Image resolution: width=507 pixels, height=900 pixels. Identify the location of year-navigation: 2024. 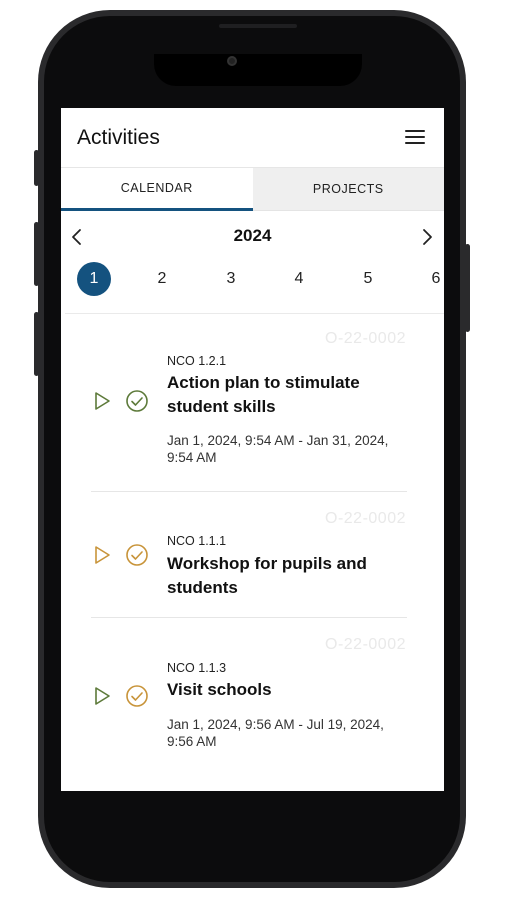
(252, 237).